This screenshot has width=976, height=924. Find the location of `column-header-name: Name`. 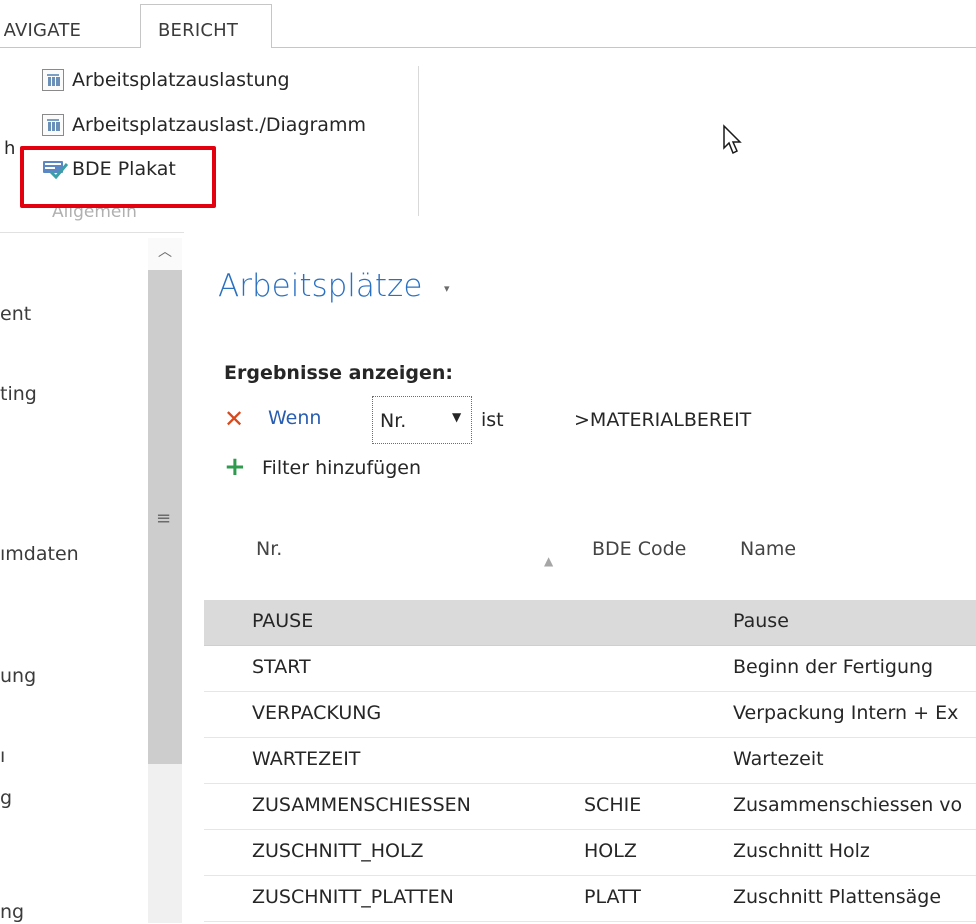

column-header-name: Name is located at coordinates (768, 549).